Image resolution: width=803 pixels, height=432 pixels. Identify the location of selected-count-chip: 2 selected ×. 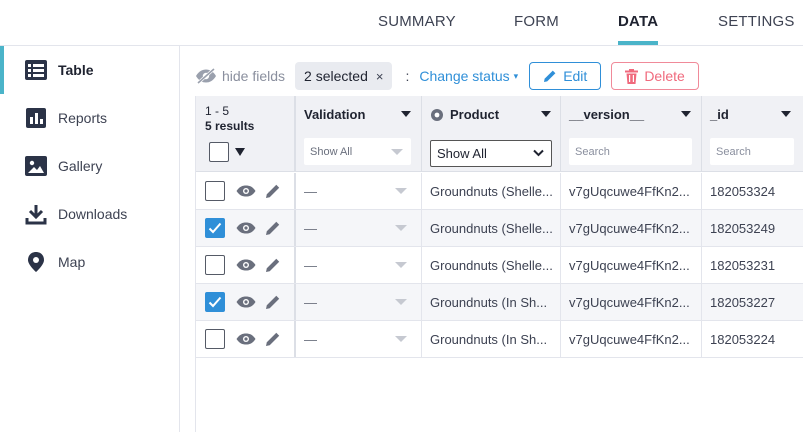
(344, 76).